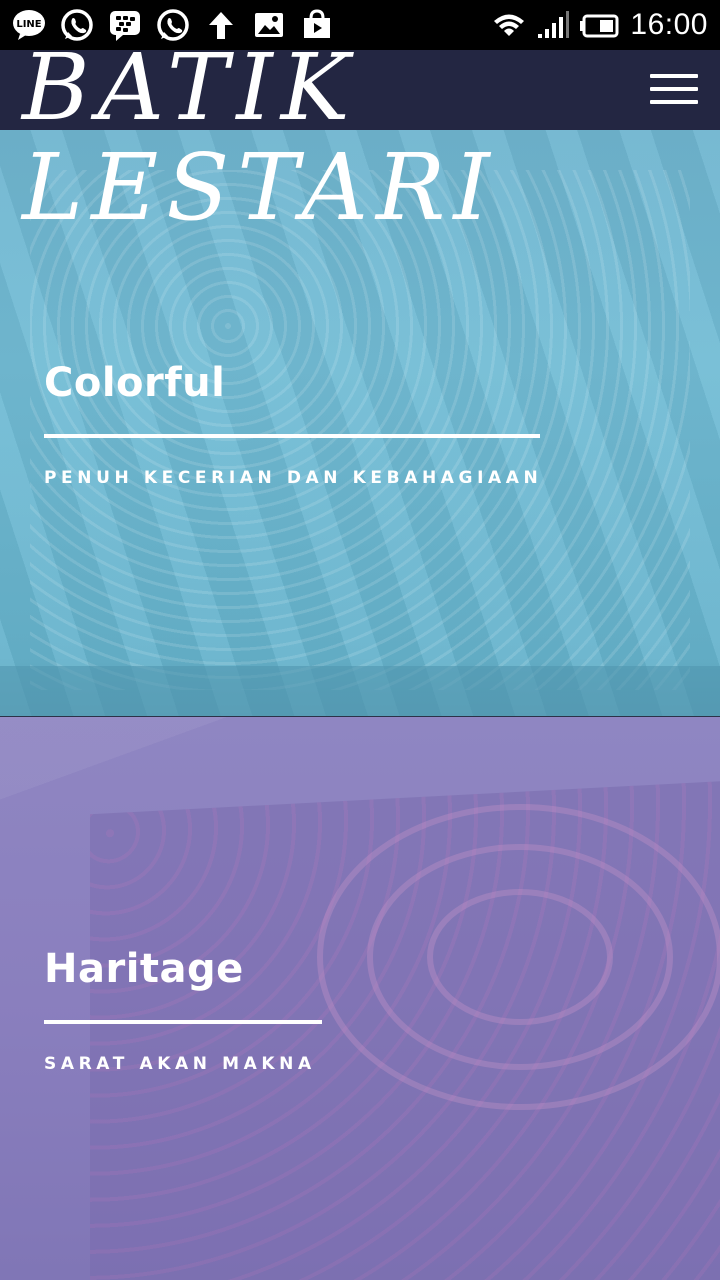 This screenshot has height=1280, width=720. Describe the element at coordinates (509, 25) in the screenshot. I see `wifi-icon` at that location.